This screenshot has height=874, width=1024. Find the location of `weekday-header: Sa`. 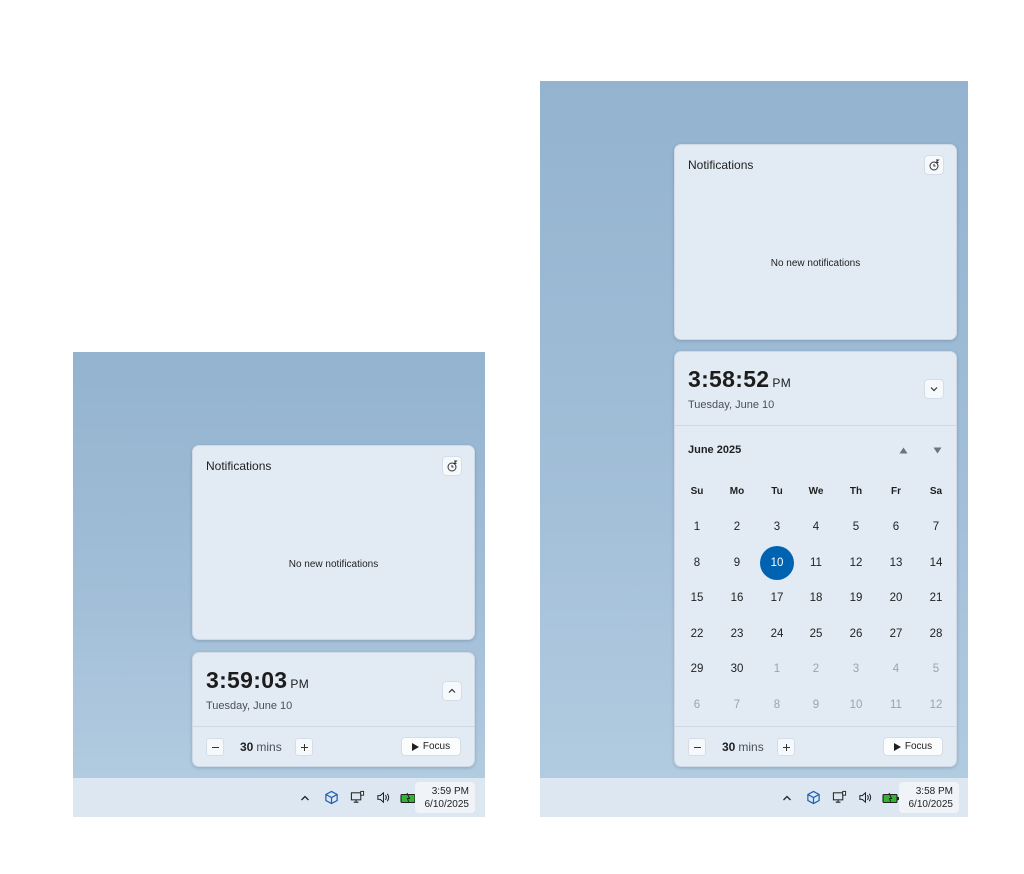

weekday-header: Sa is located at coordinates (936, 491).